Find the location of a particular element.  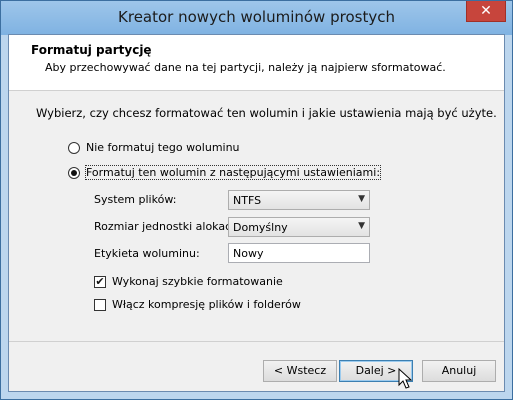

mouse-pointer-icon is located at coordinates (405, 378).